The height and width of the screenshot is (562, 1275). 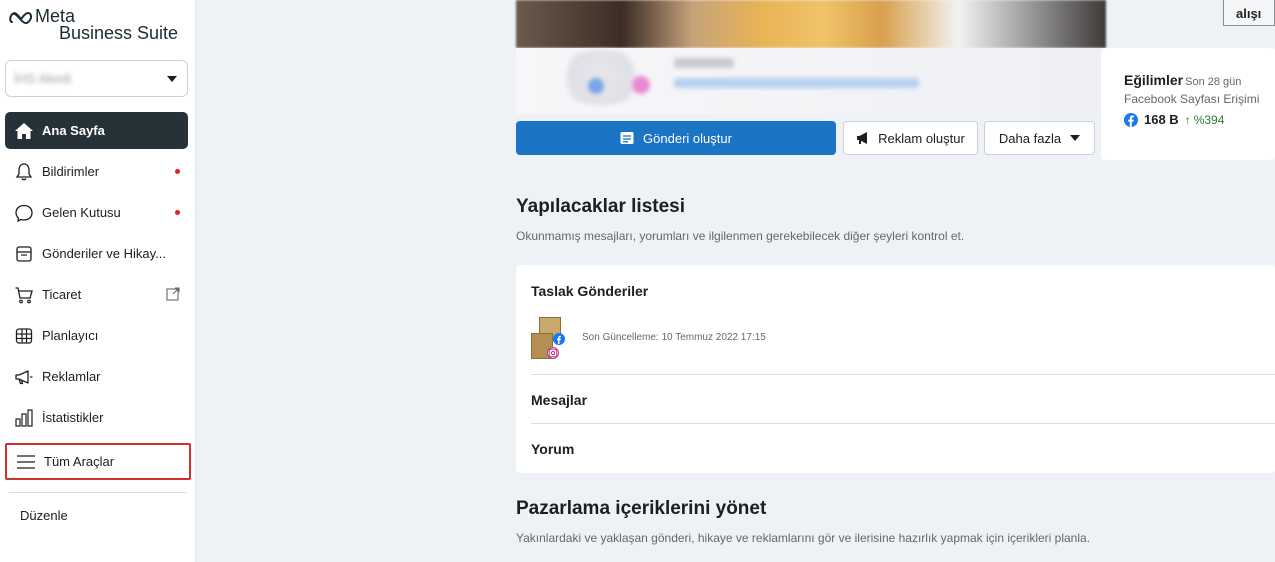 I want to click on todo-title: Yapılacaklar listesi, so click(x=601, y=206).